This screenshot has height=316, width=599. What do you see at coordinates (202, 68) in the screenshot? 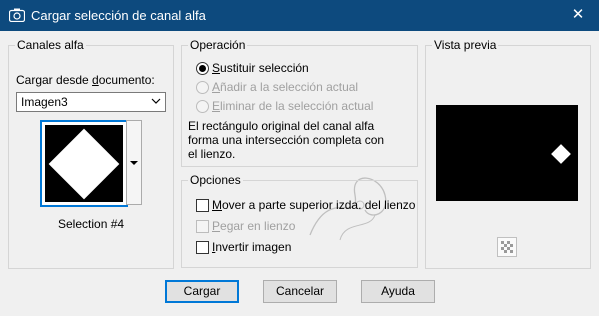
I see `radio-replace-selection` at bounding box center [202, 68].